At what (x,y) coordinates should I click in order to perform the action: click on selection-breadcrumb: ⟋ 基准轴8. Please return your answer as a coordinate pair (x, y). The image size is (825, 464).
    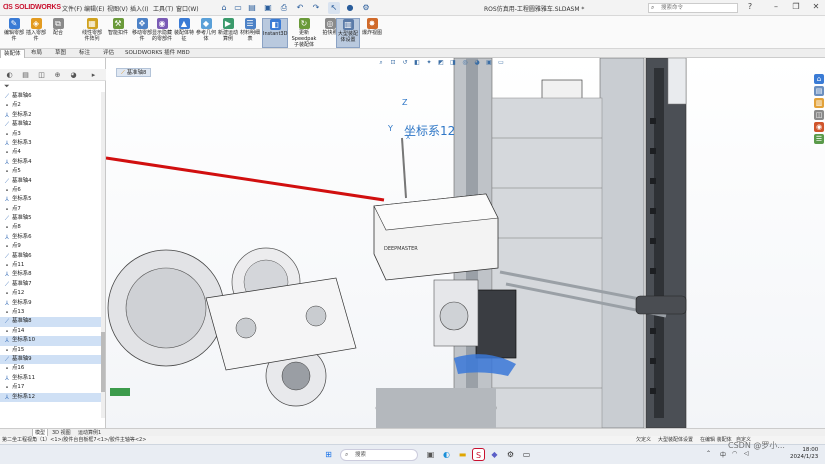
    Looking at the image, I should click on (134, 72).